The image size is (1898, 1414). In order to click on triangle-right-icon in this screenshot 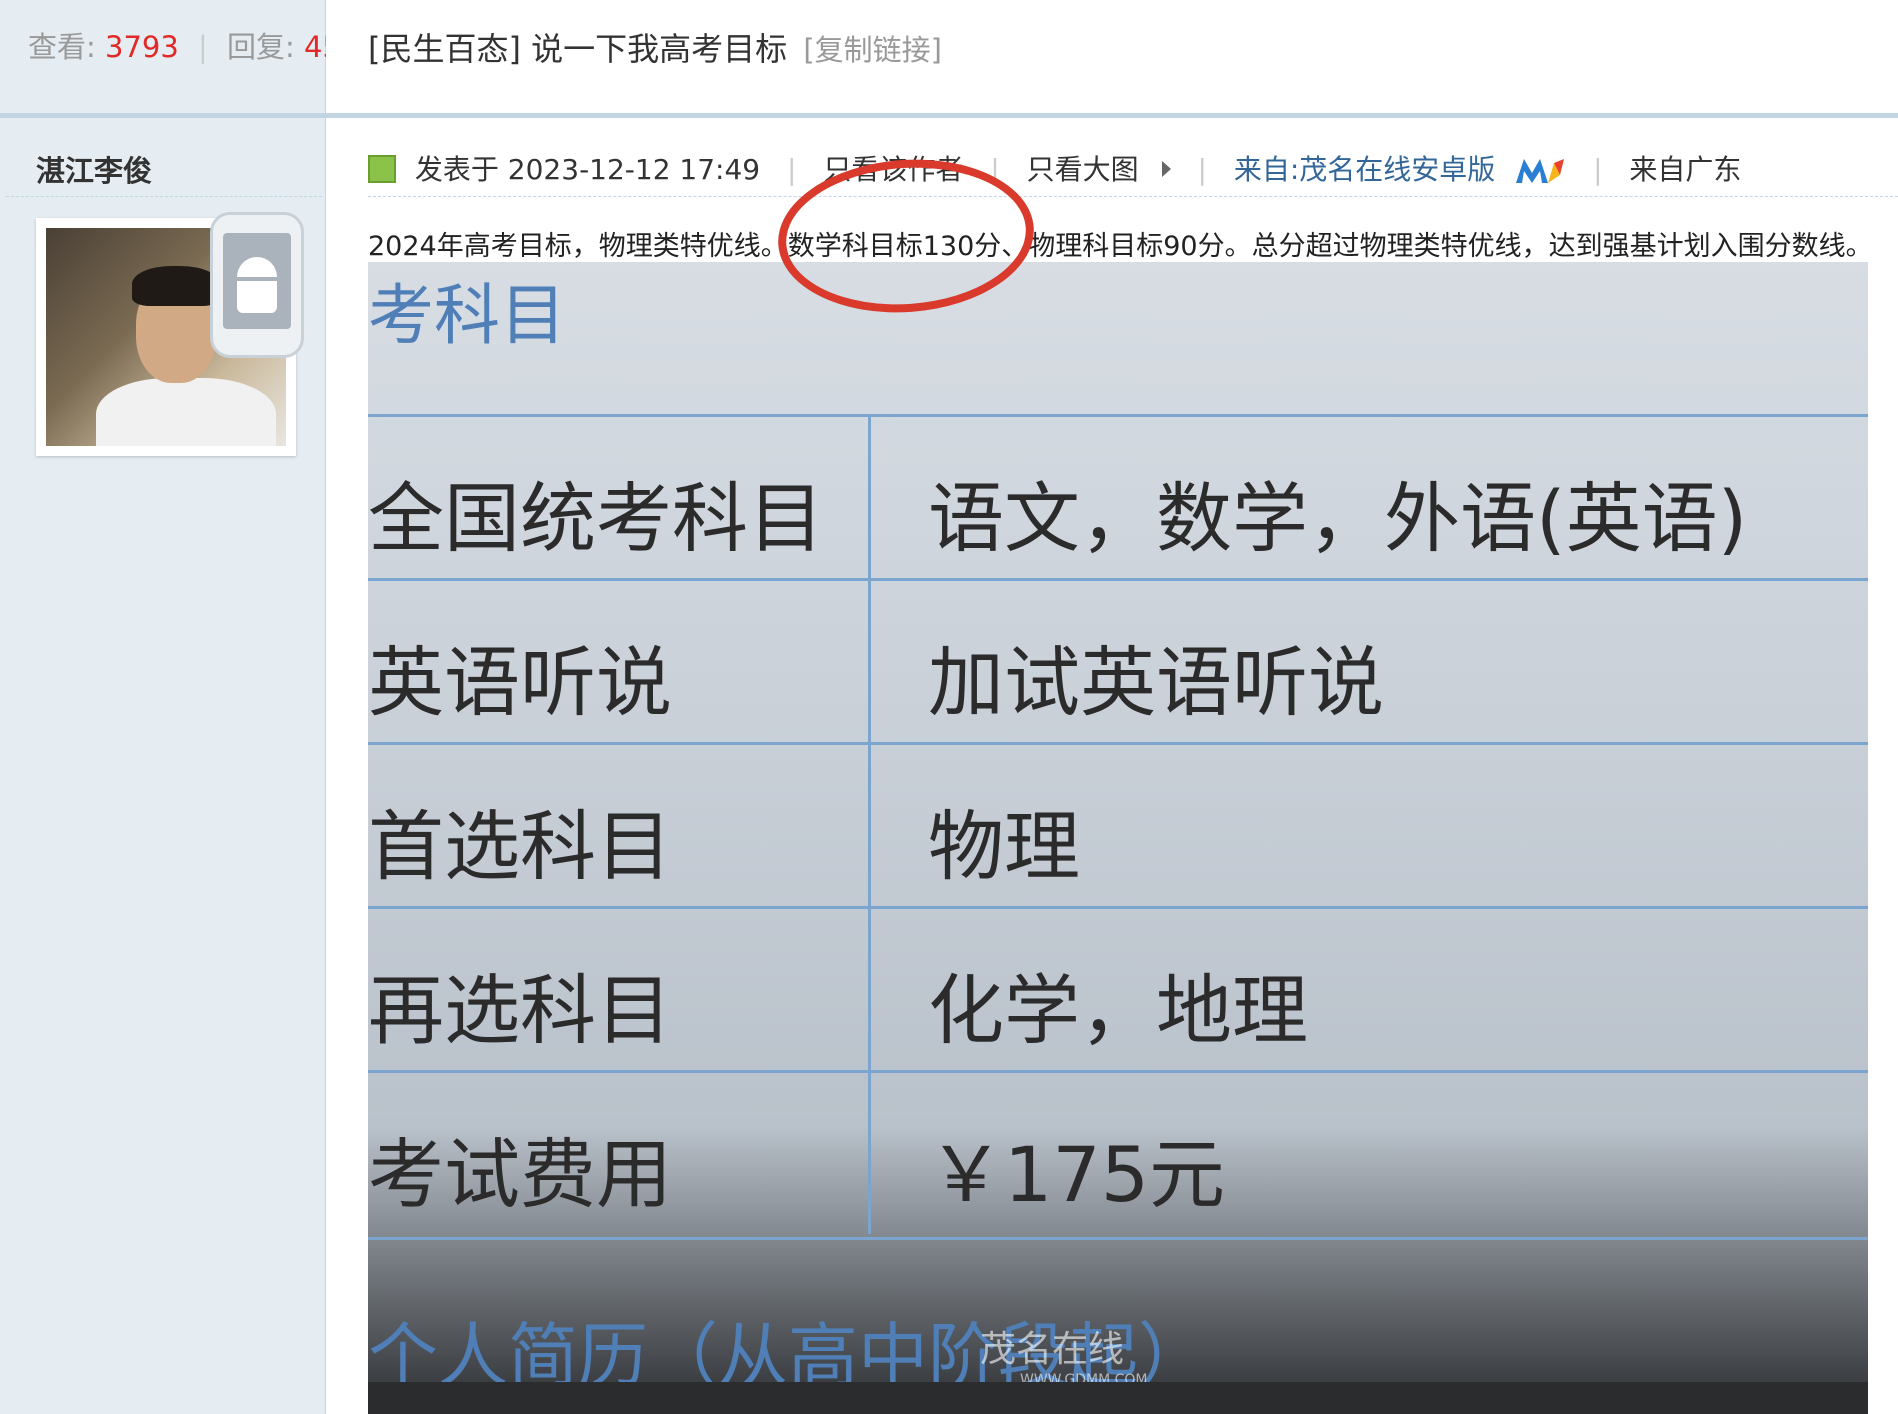, I will do `click(1166, 169)`.